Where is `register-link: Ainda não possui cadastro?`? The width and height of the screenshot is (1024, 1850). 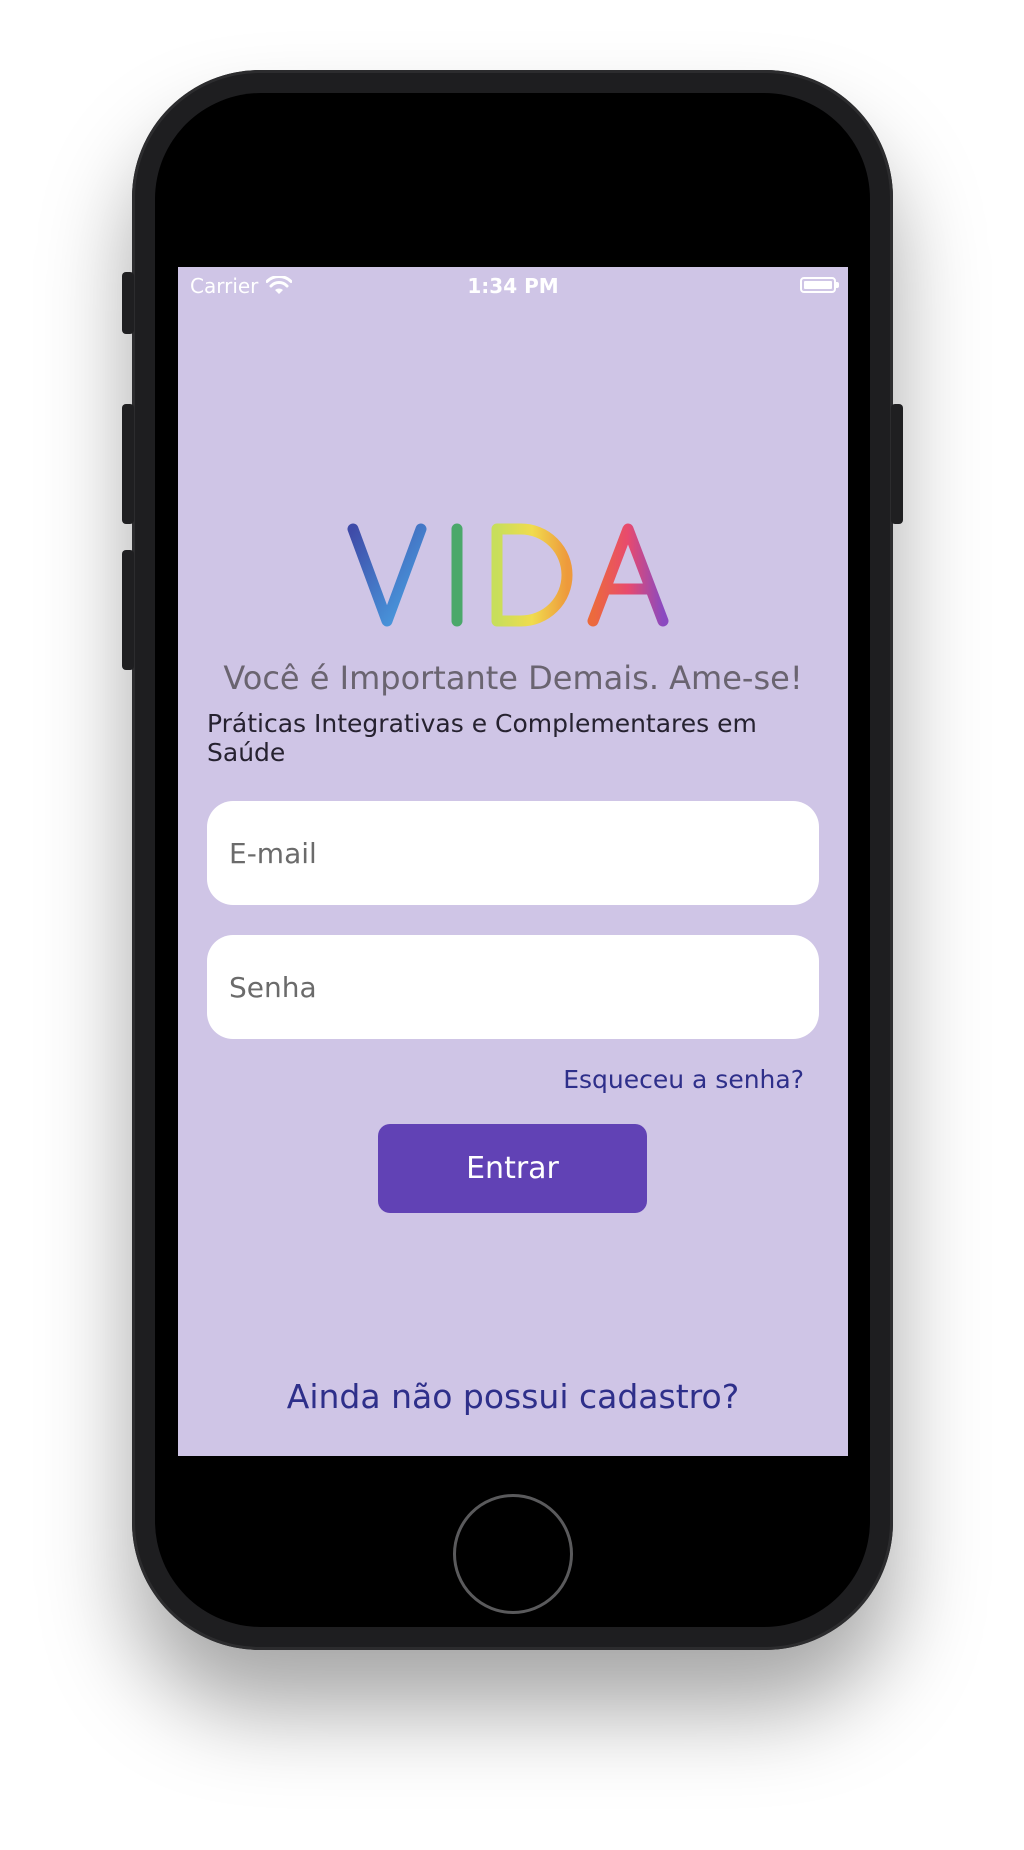 register-link: Ainda não possui cadastro? is located at coordinates (513, 1396).